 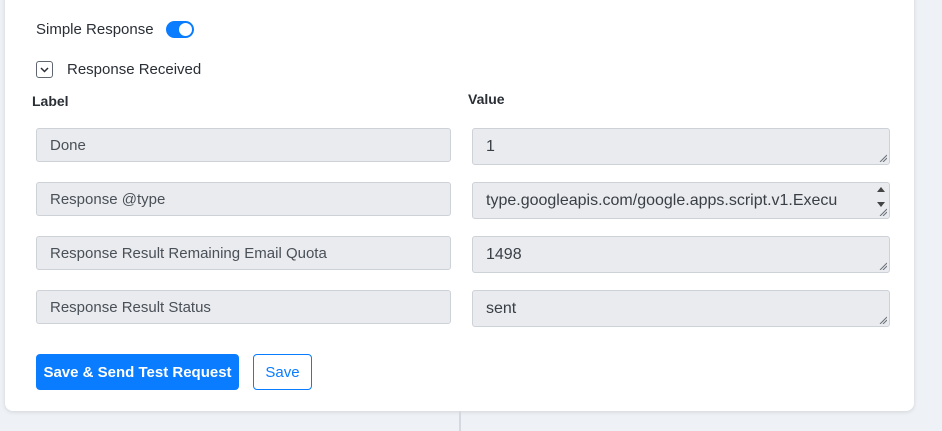 What do you see at coordinates (243, 253) in the screenshot?
I see `label-field-remaining-quota: Response Result Remaining Email Quota` at bounding box center [243, 253].